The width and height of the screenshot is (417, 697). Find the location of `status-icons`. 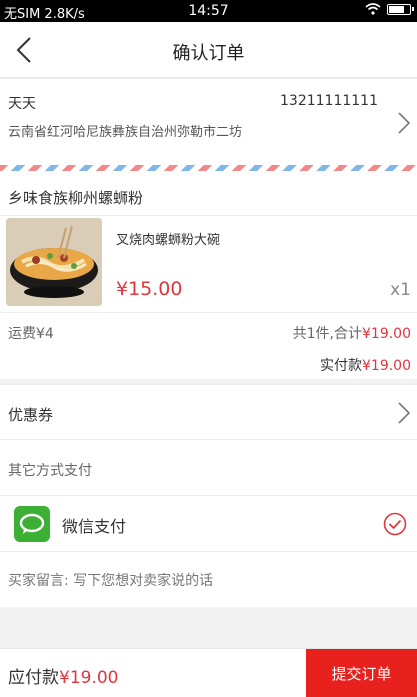

status-icons is located at coordinates (389, 9).